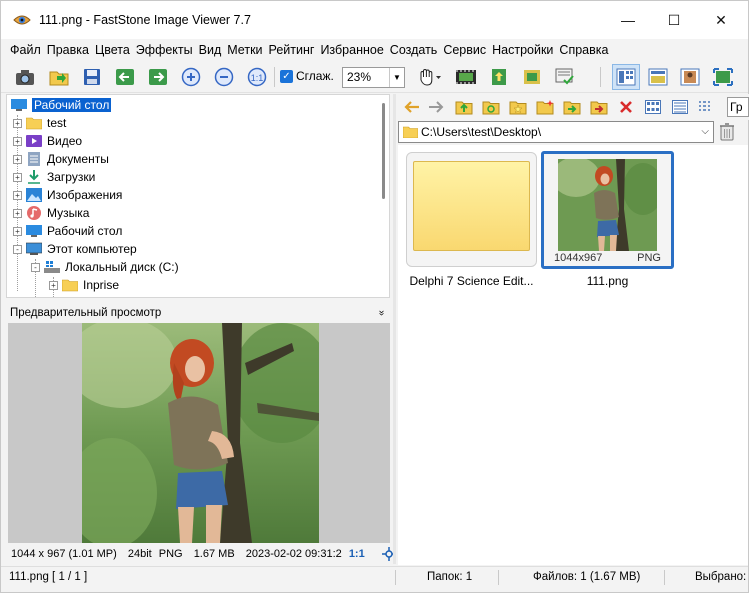  What do you see at coordinates (307, 76) in the screenshot?
I see `smooth-checkbox: ✓ Сглаж.` at bounding box center [307, 76].